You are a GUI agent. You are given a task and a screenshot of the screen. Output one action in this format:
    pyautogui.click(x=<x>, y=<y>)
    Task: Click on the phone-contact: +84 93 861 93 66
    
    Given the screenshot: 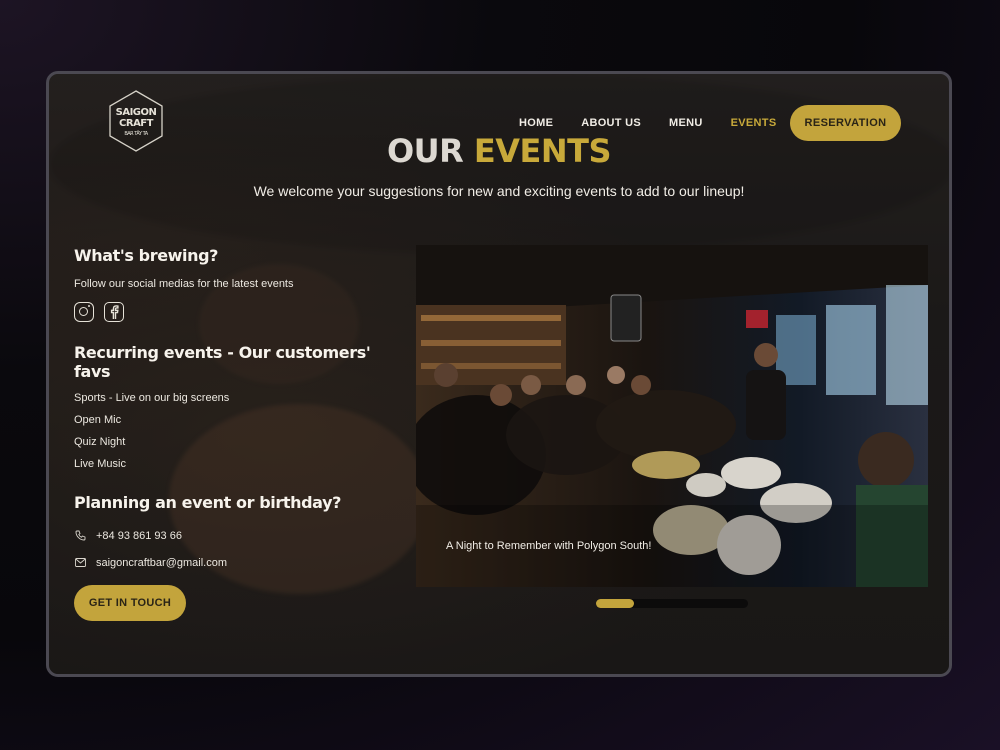 What is the action you would take?
    pyautogui.click(x=234, y=535)
    